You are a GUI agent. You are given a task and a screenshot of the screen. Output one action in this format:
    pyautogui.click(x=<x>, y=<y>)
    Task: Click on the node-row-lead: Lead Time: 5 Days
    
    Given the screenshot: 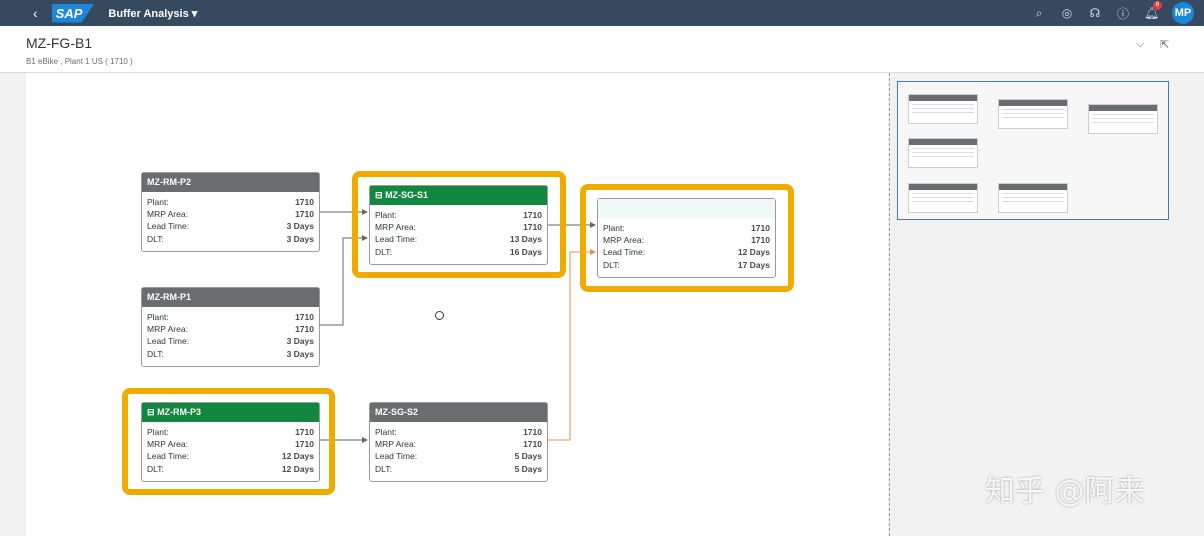 What is the action you would take?
    pyautogui.click(x=458, y=456)
    